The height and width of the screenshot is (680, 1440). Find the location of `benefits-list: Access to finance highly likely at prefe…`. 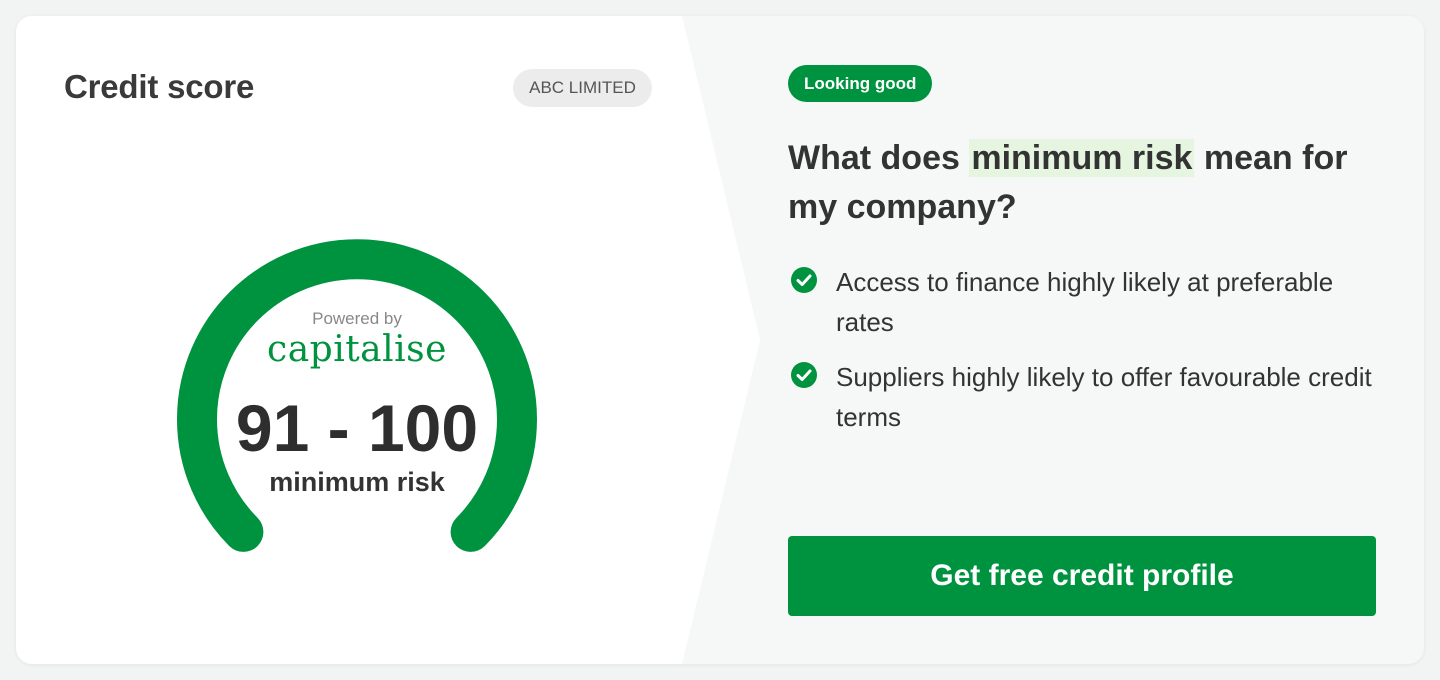

benefits-list: Access to finance highly likely at prefe… is located at coordinates (1088, 357).